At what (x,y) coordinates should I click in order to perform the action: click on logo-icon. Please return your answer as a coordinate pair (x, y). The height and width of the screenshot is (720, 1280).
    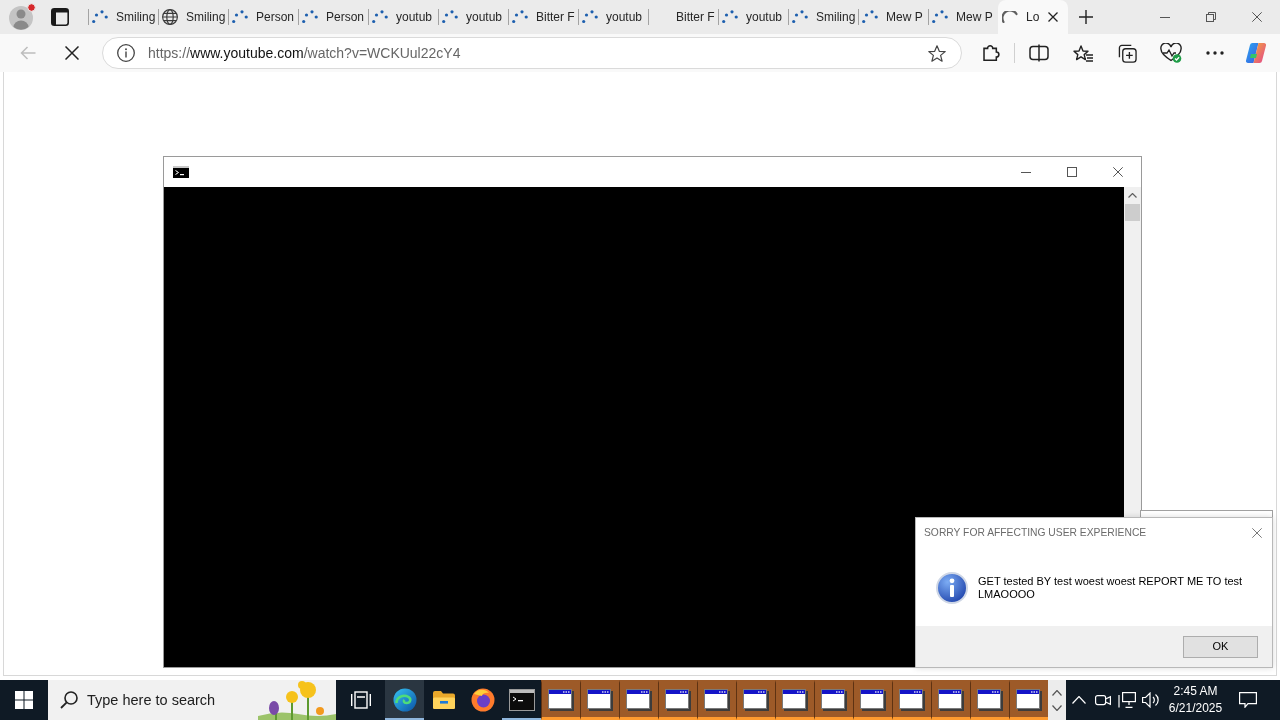
    Looking at the image, I should click on (1256, 53).